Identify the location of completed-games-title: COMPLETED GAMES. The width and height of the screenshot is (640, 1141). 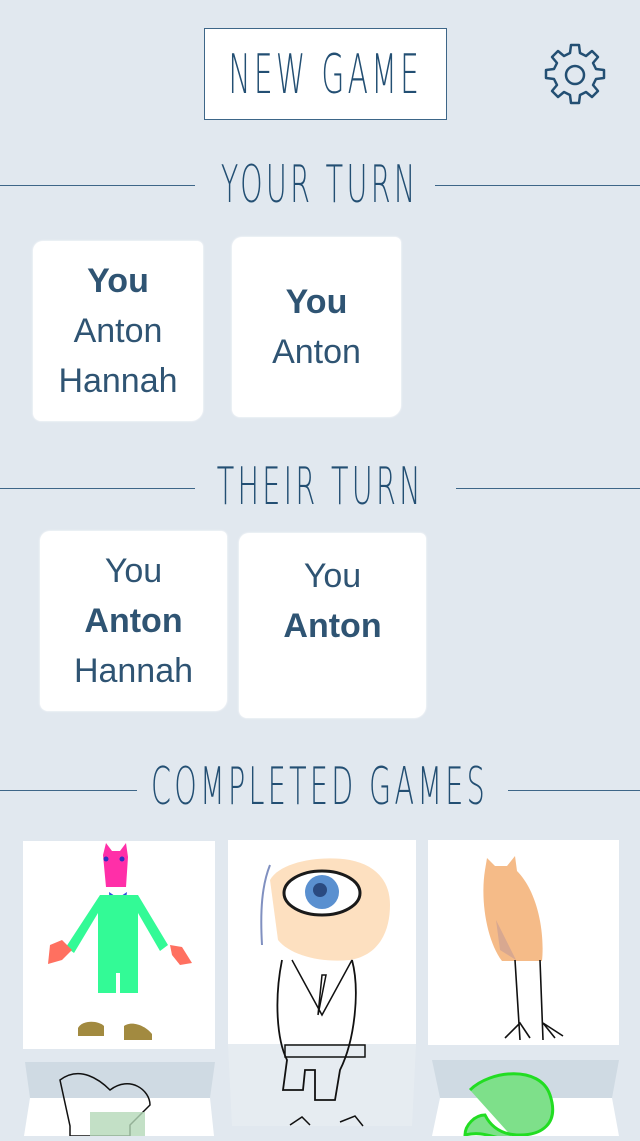
(320, 787).